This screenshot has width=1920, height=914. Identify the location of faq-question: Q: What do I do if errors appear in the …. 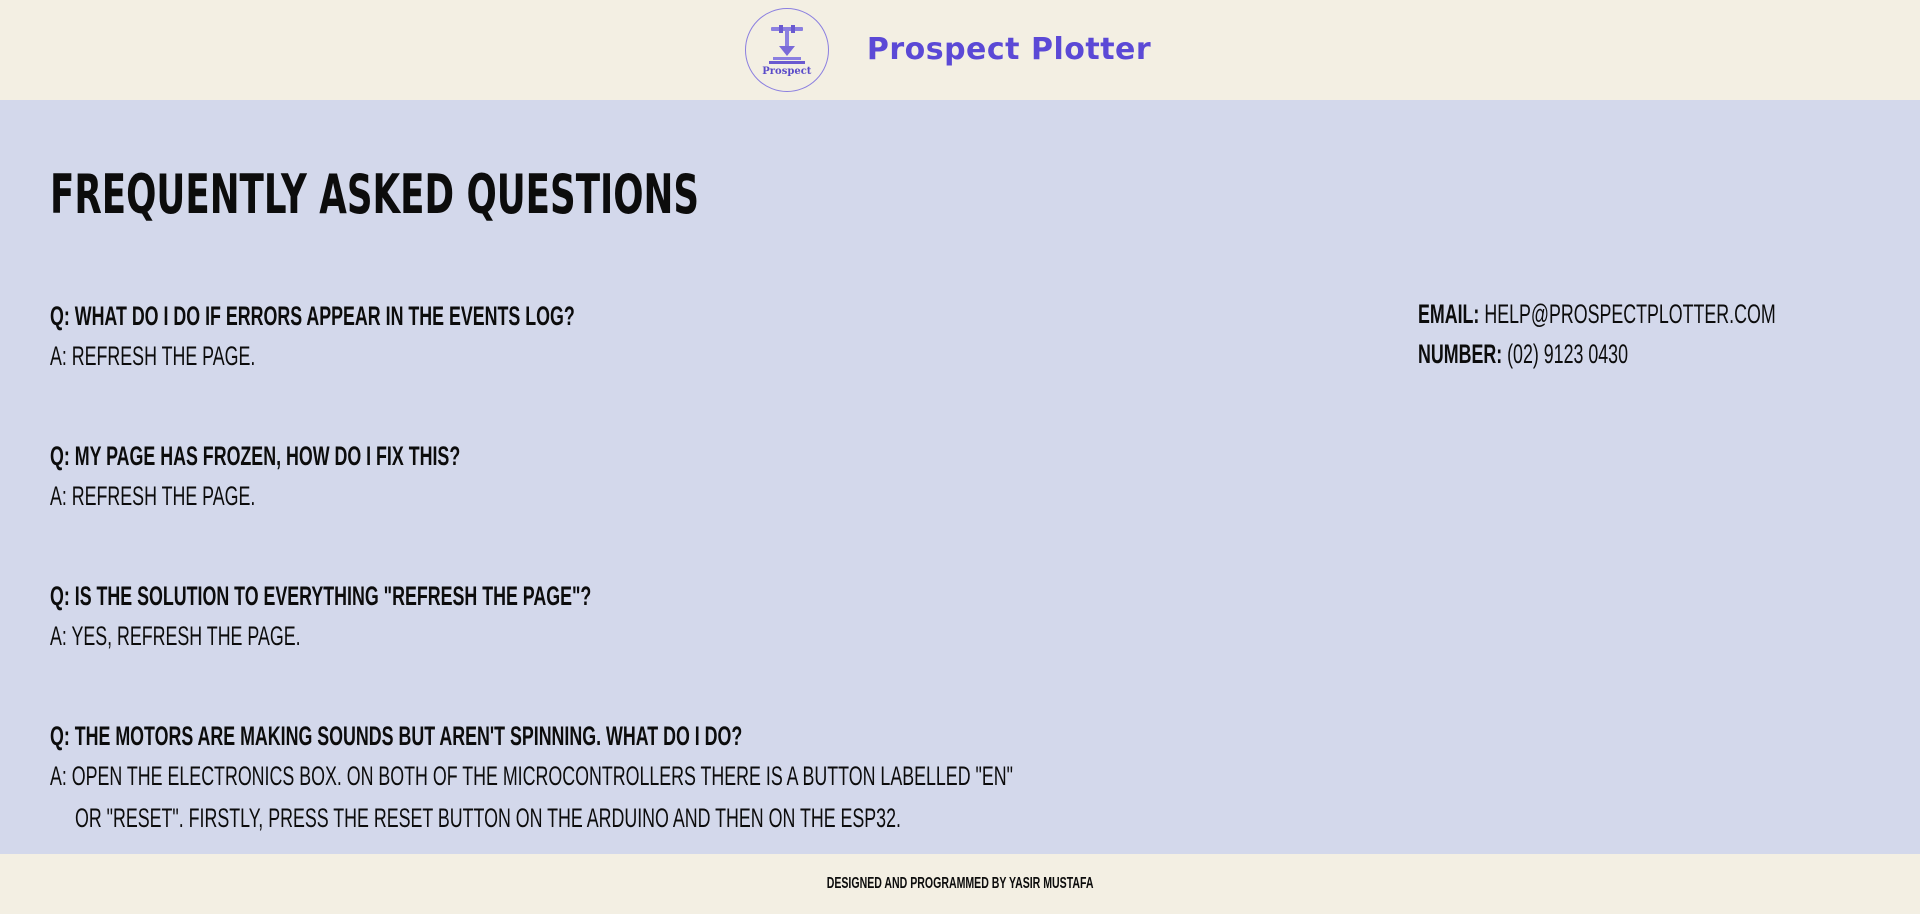
(312, 316).